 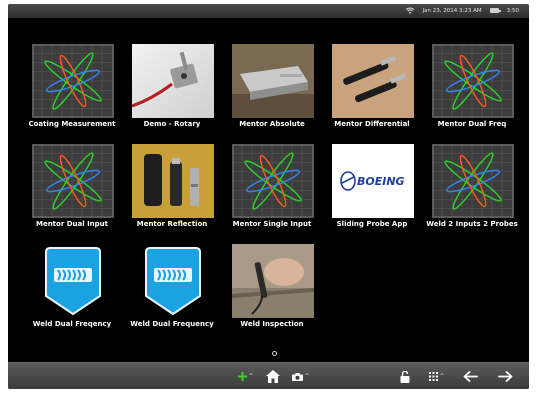 I want to click on app-tile-mentor-dual-input: Mentor Dual Input, so click(x=72, y=189).